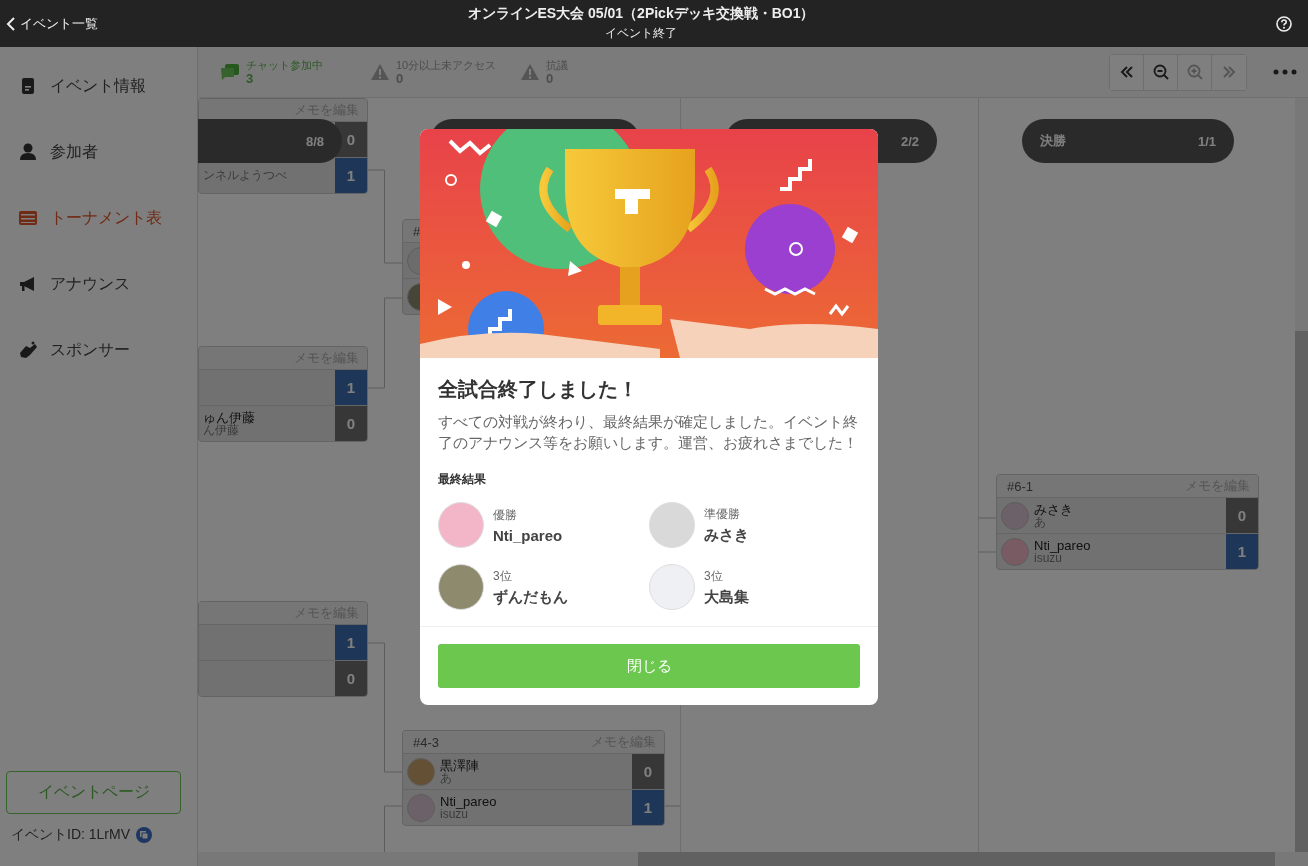 The height and width of the screenshot is (866, 1308). I want to click on stat-value: 3, so click(250, 78).